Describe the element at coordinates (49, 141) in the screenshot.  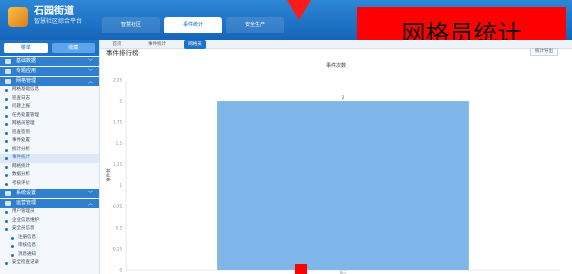
I see `sidebar-item: 事件处置` at that location.